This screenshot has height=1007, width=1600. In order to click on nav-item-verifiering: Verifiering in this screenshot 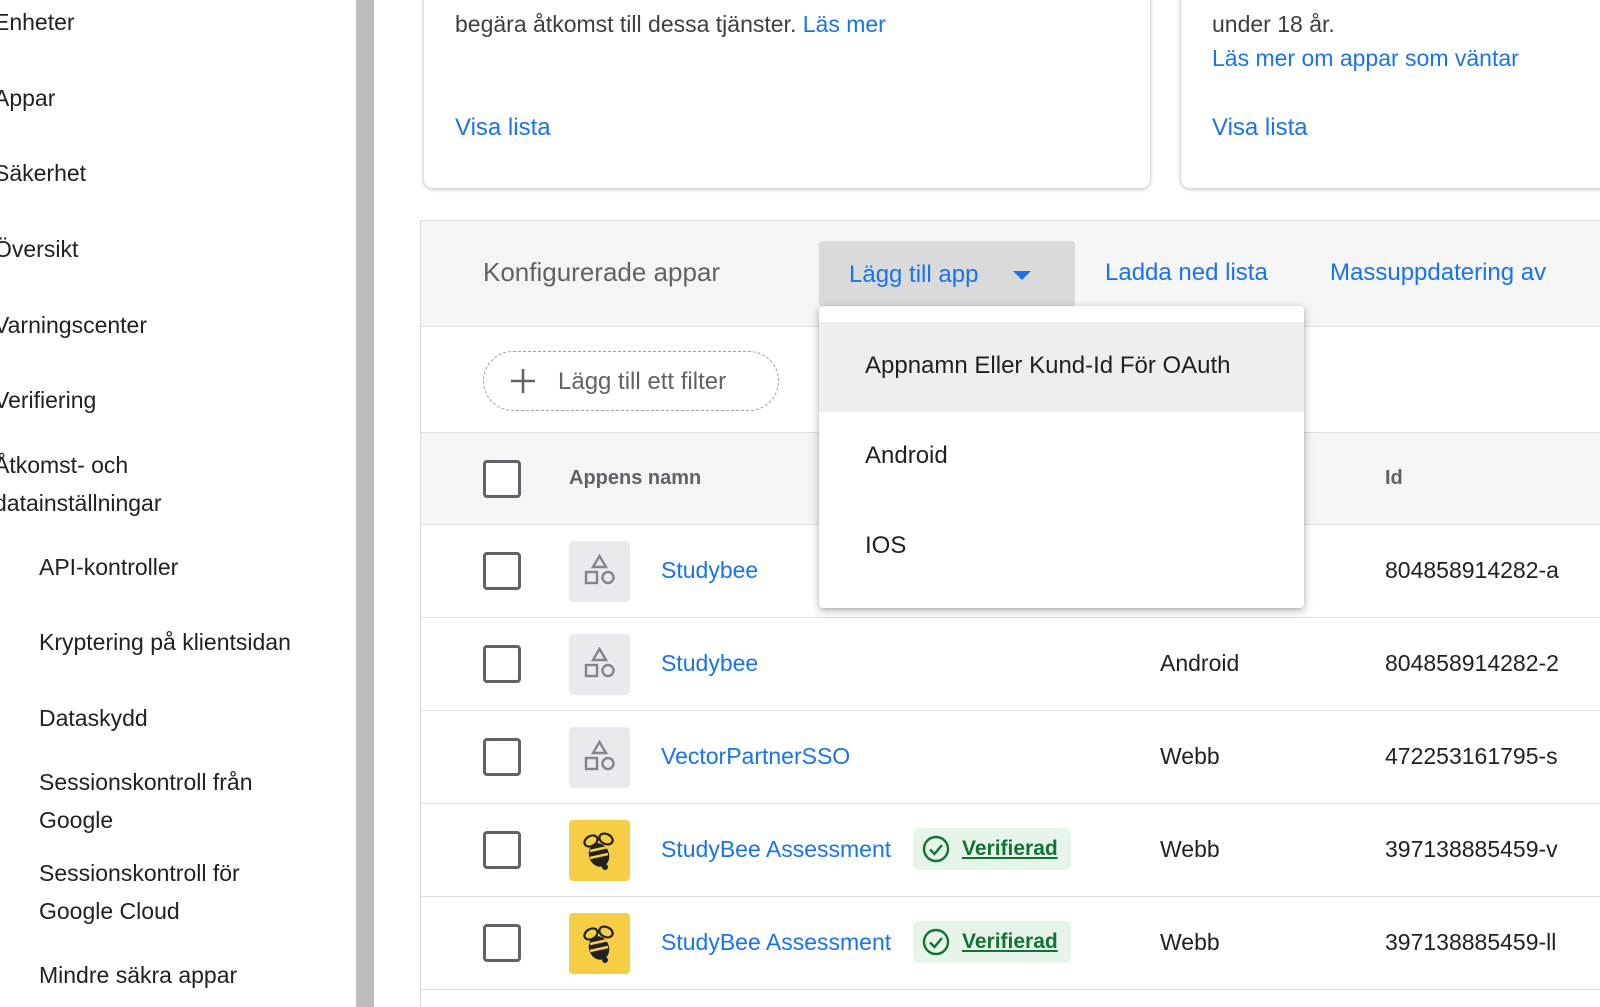, I will do `click(48, 400)`.